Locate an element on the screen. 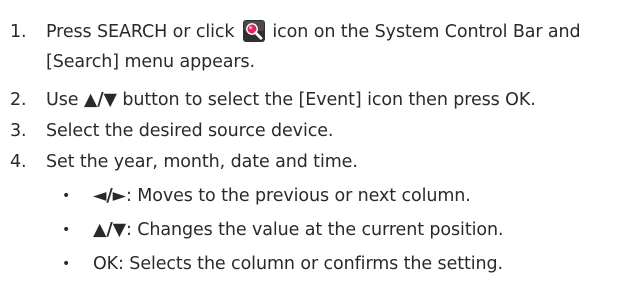 The image size is (644, 291). search-icon is located at coordinates (253, 31).